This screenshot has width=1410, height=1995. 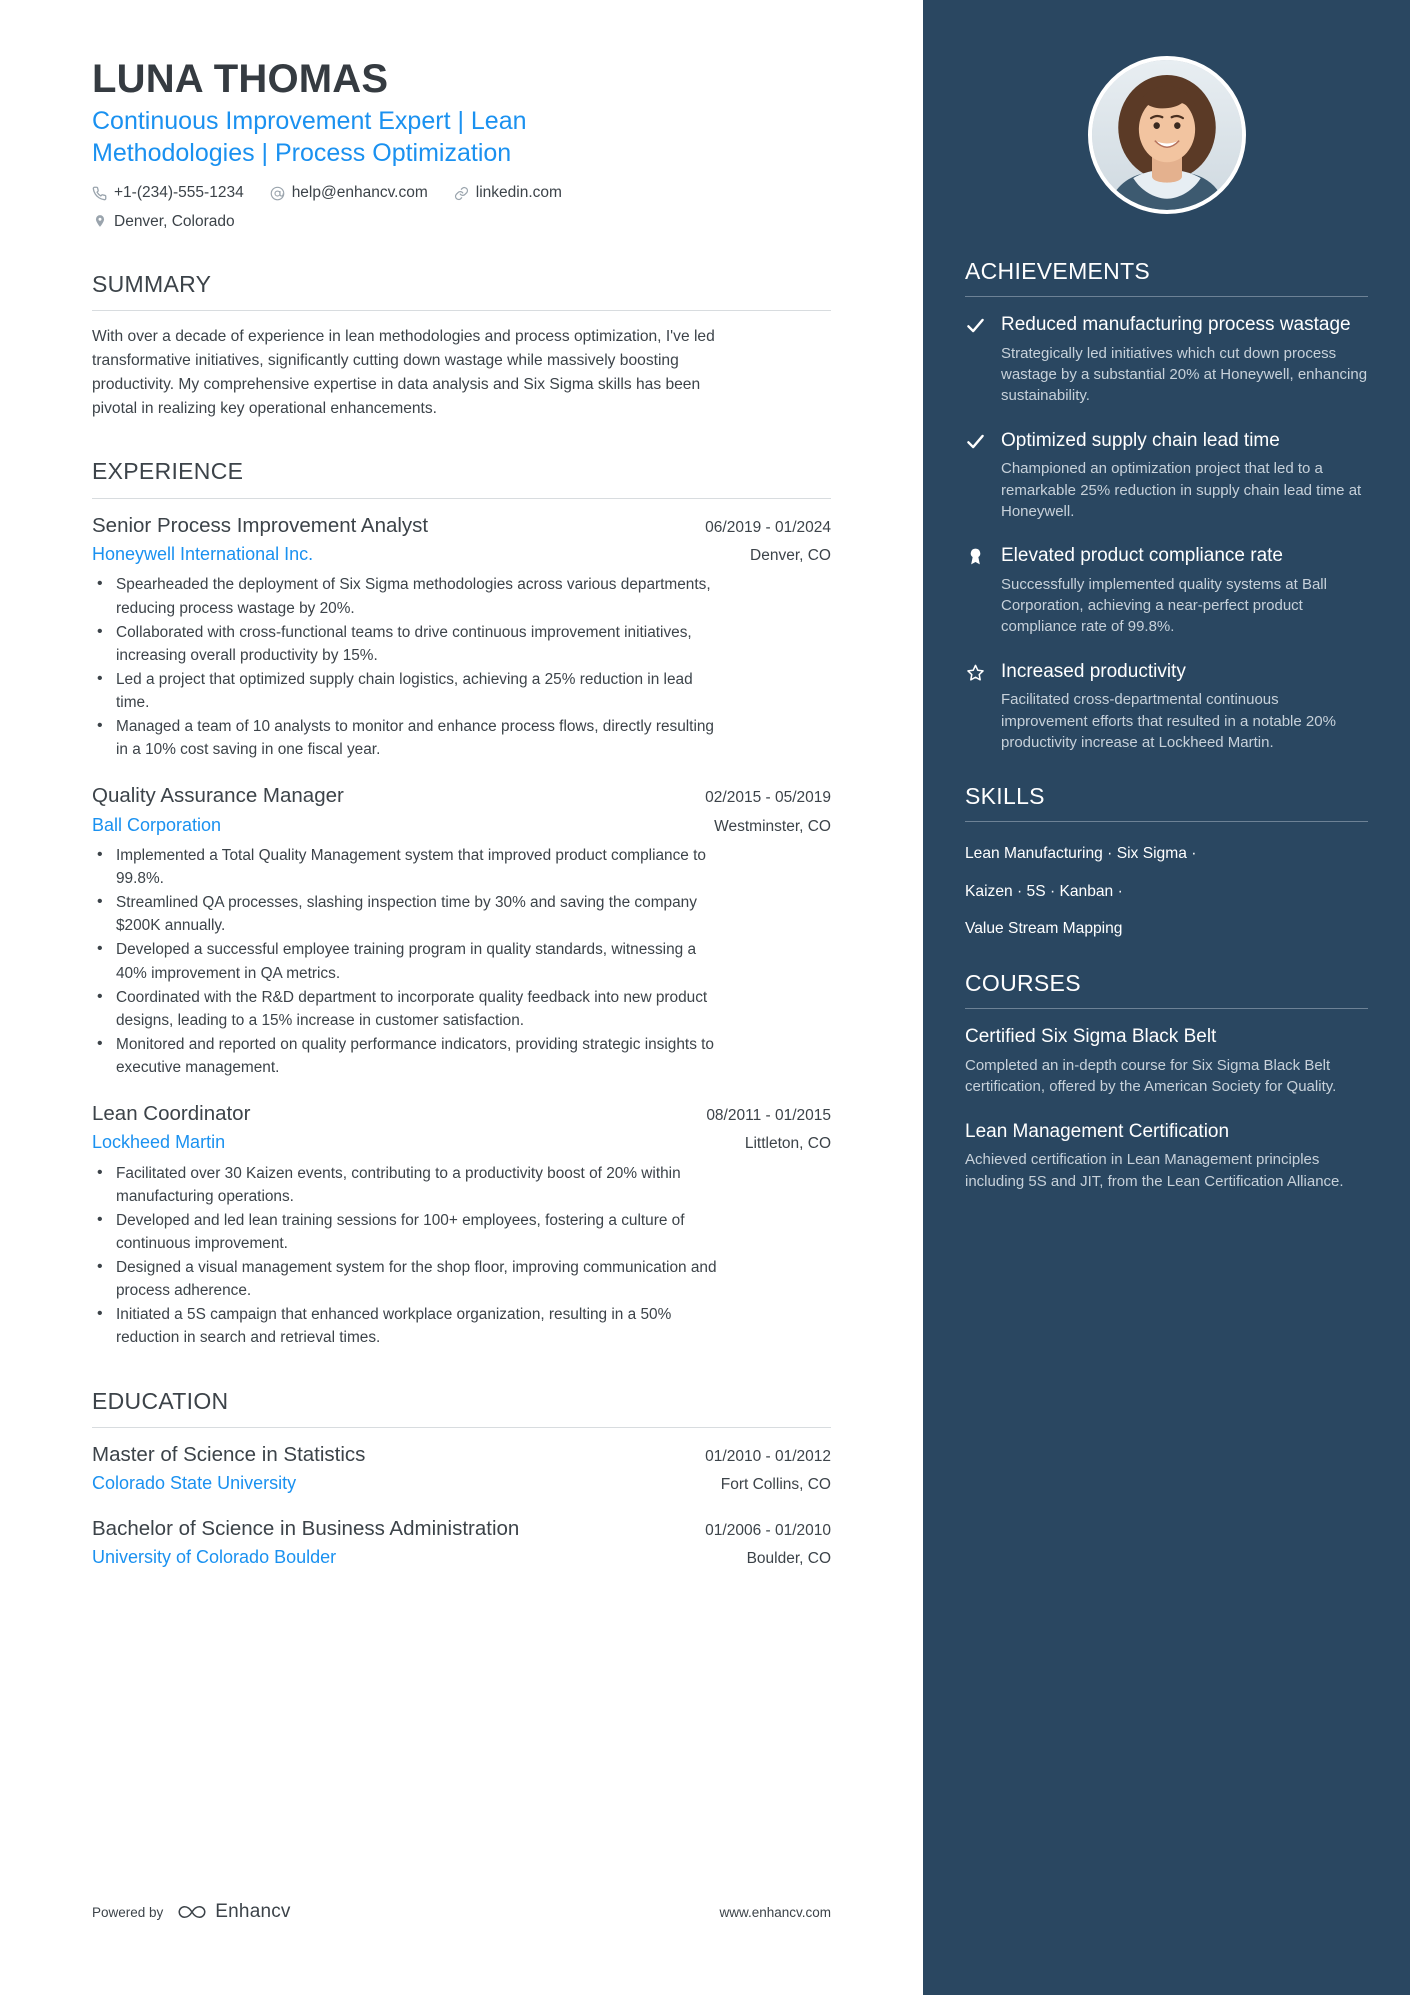 What do you see at coordinates (790, 556) in the screenshot?
I see `job-location: Denver, CO` at bounding box center [790, 556].